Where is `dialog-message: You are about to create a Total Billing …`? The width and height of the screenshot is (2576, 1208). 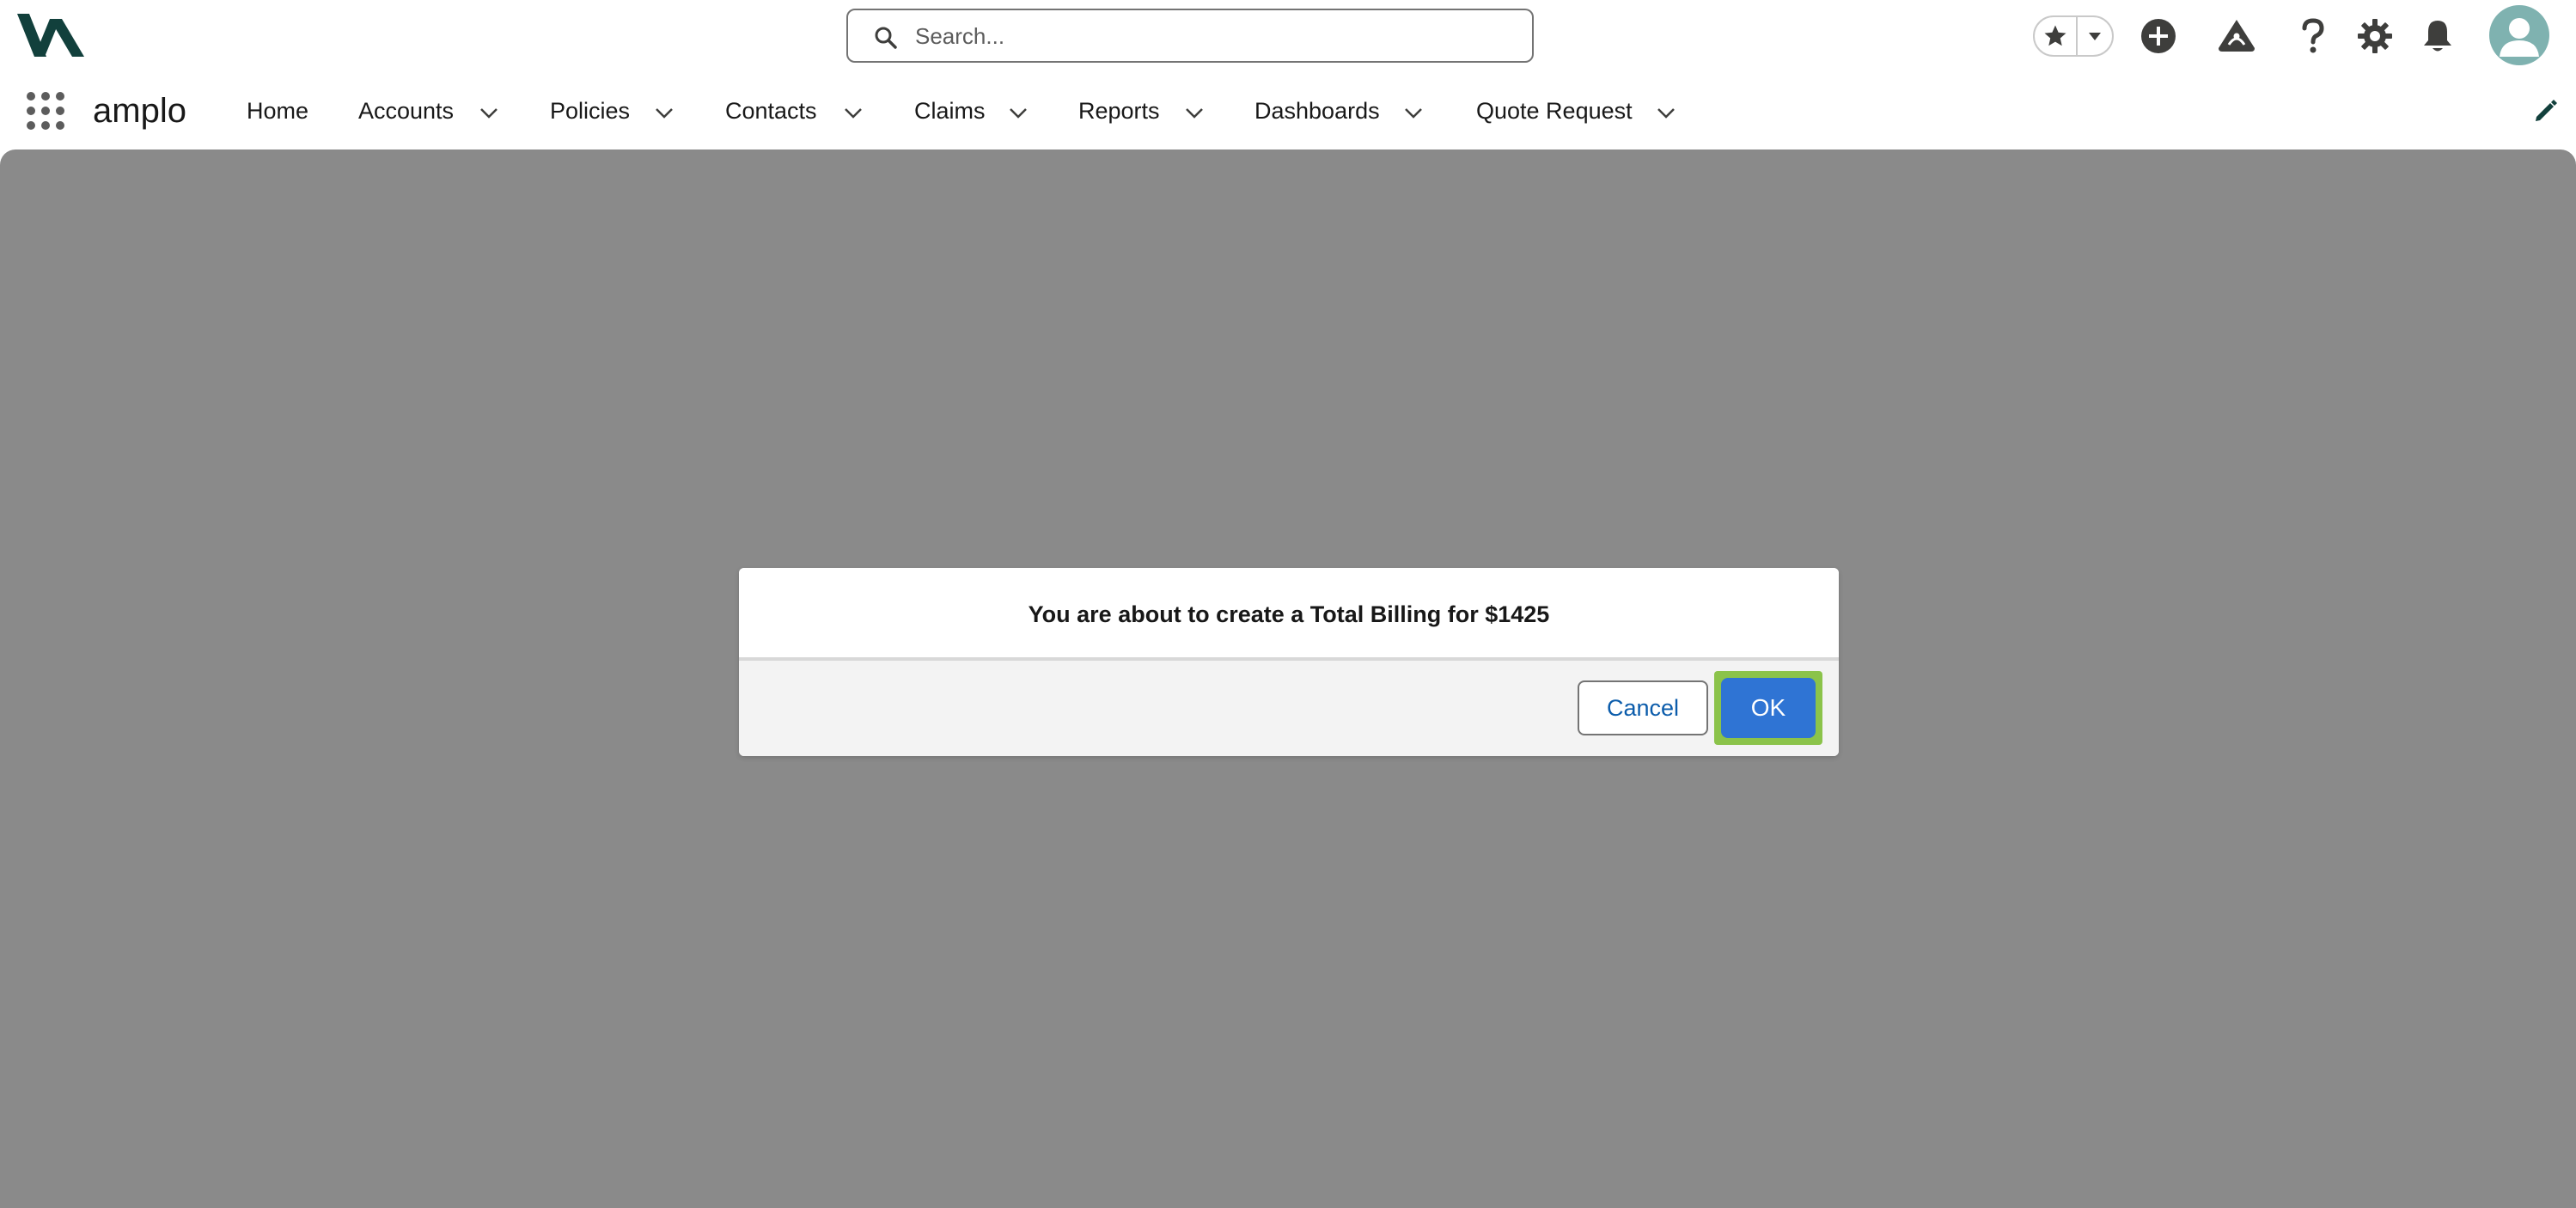
dialog-message: You are about to create a Total Billing … is located at coordinates (1289, 614).